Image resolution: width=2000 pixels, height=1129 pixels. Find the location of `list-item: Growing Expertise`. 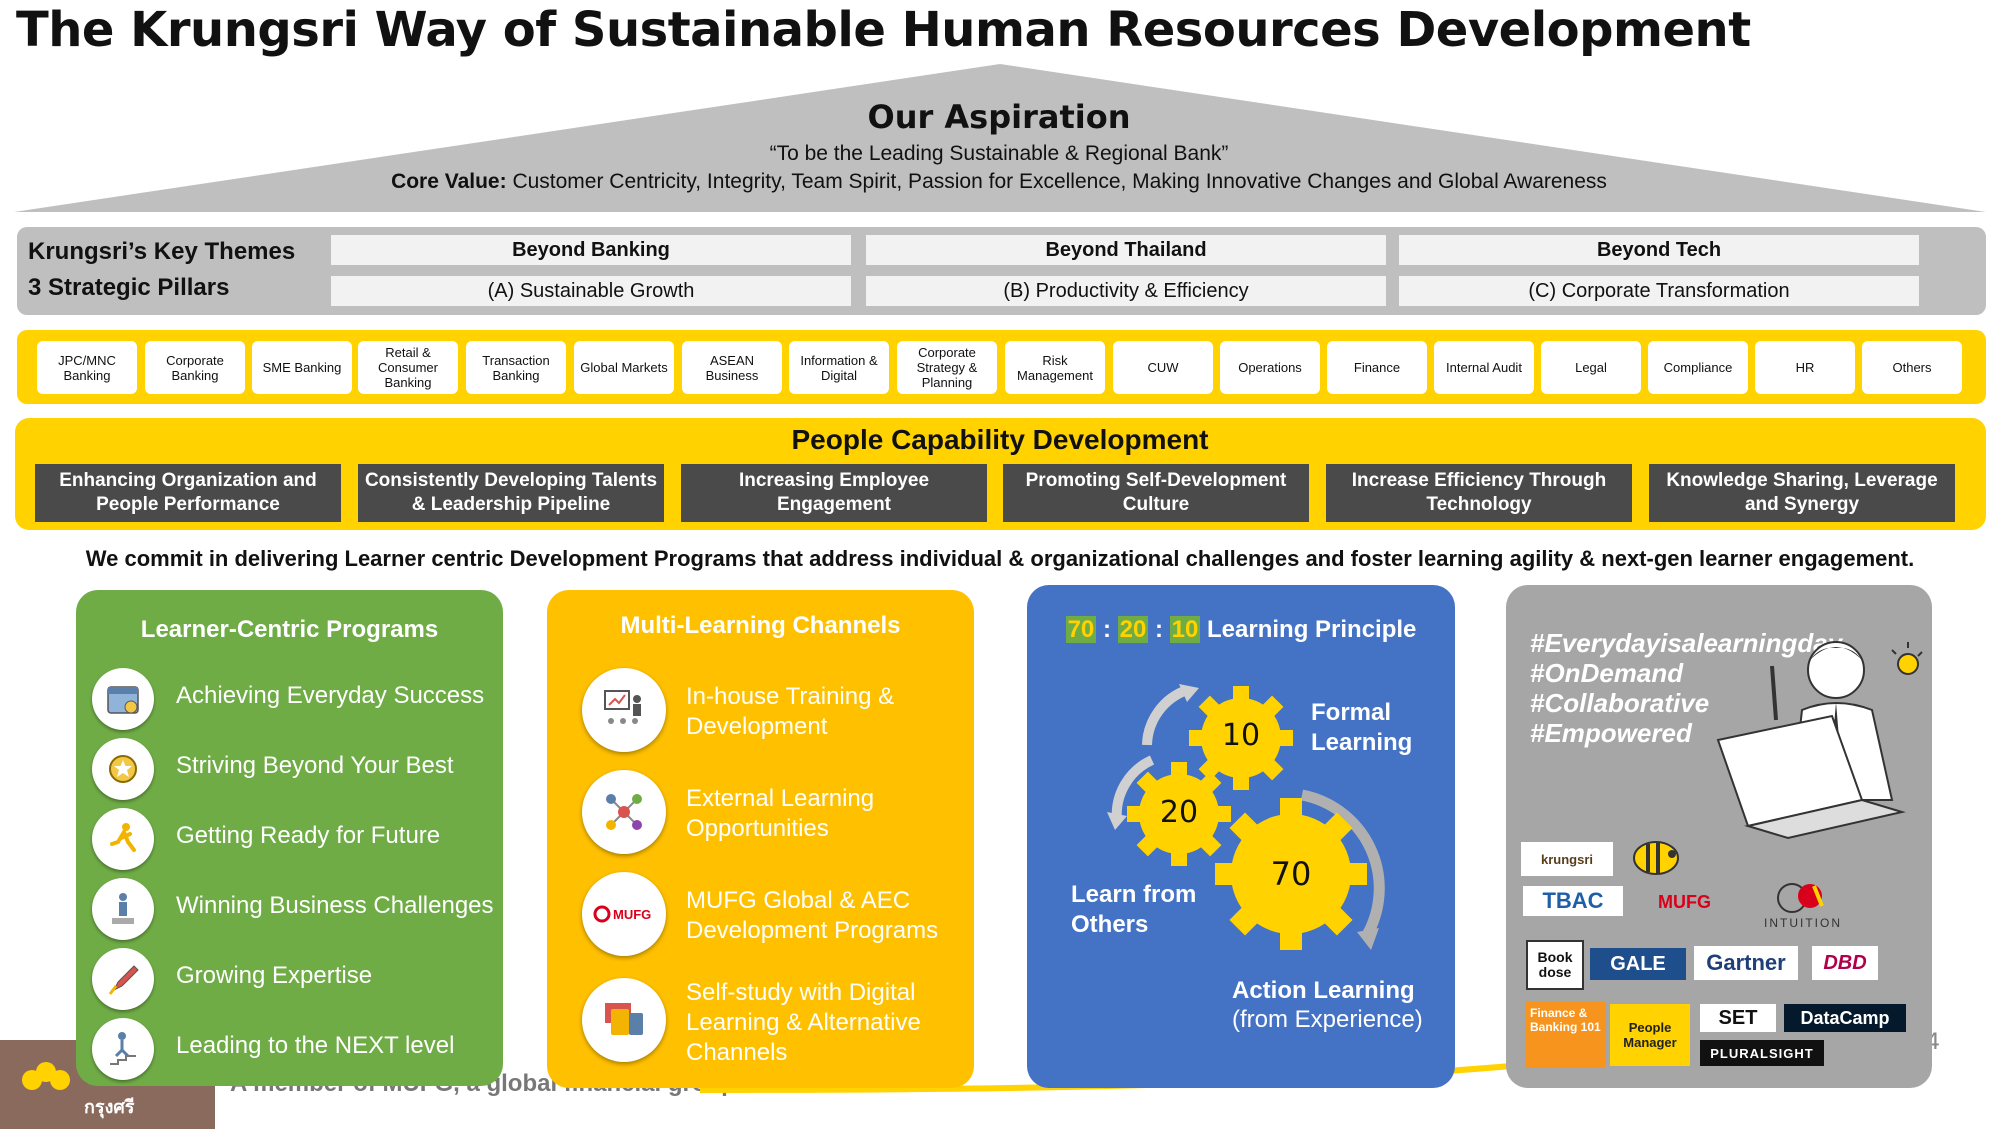

list-item: Growing Expertise is located at coordinates (292, 979).